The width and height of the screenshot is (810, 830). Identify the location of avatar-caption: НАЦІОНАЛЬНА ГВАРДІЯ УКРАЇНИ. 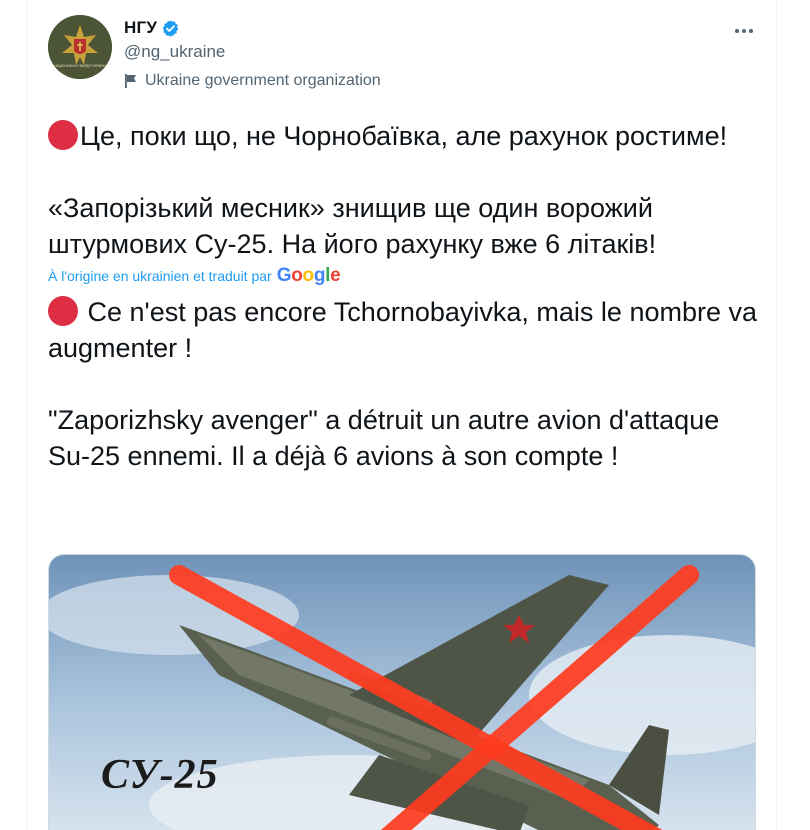
(80, 66).